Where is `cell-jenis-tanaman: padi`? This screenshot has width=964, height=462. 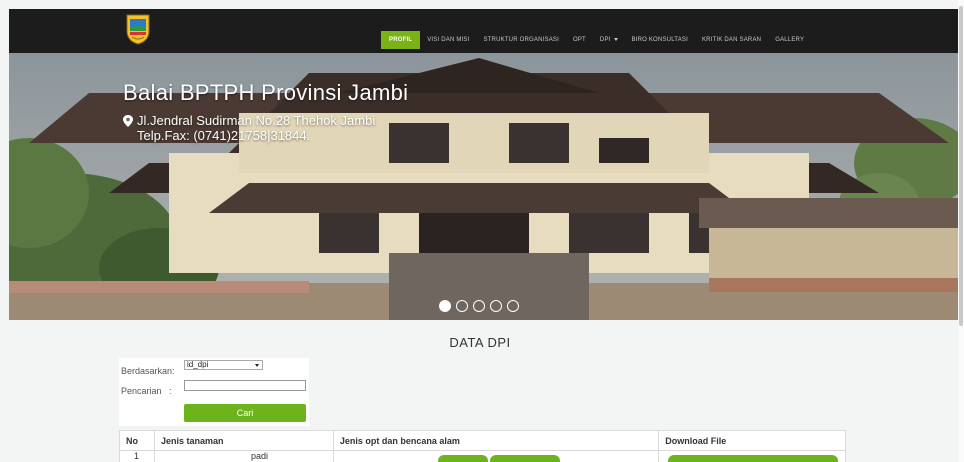 cell-jenis-tanaman: padi is located at coordinates (243, 456).